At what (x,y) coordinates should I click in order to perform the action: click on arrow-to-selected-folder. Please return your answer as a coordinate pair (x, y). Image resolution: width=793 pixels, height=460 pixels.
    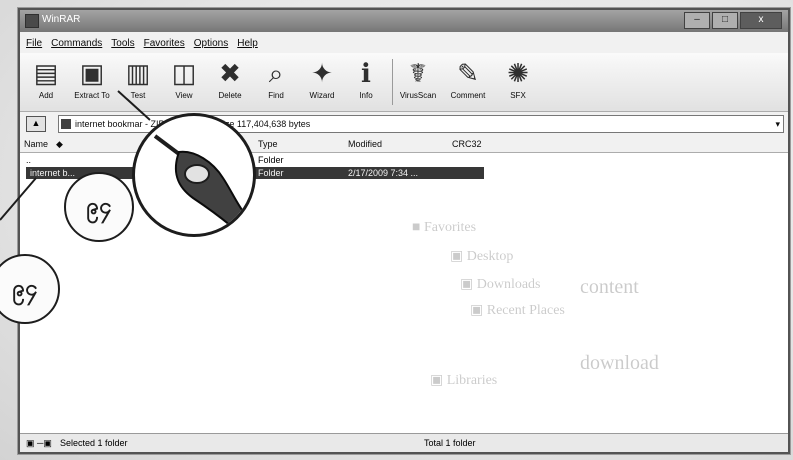
    Looking at the image, I should click on (18, 199).